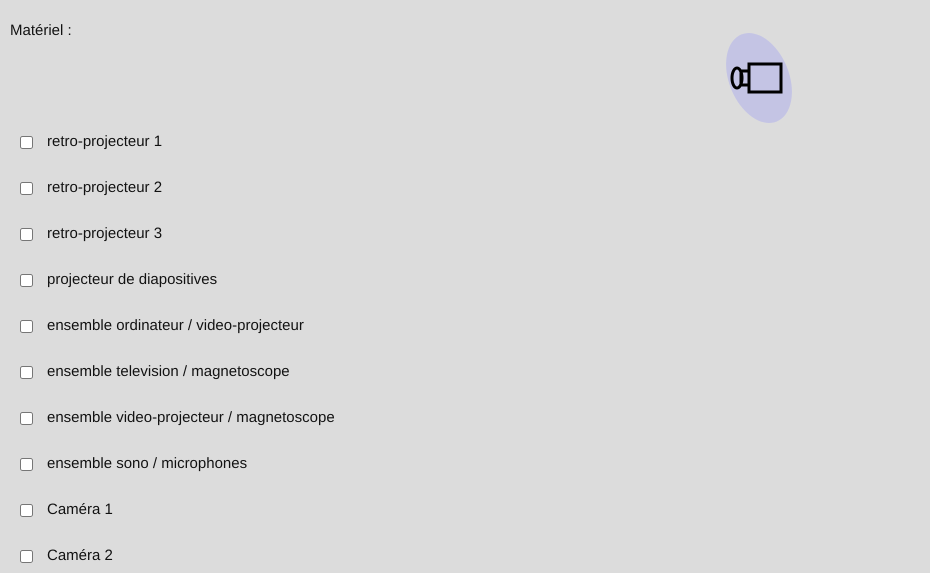 The height and width of the screenshot is (573, 930). Describe the element at coordinates (80, 510) in the screenshot. I see `checkbox-label: Caméra 1` at that location.